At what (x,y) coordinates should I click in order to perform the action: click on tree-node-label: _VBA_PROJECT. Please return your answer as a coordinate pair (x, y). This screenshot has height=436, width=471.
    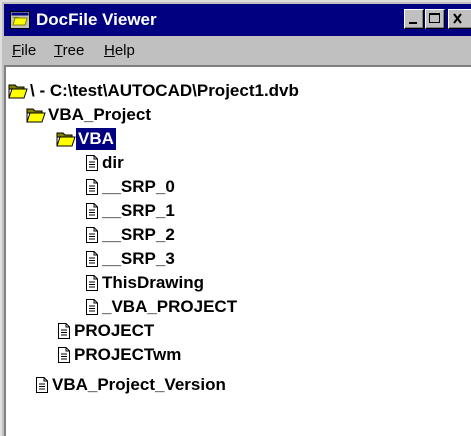
    Looking at the image, I should click on (170, 306).